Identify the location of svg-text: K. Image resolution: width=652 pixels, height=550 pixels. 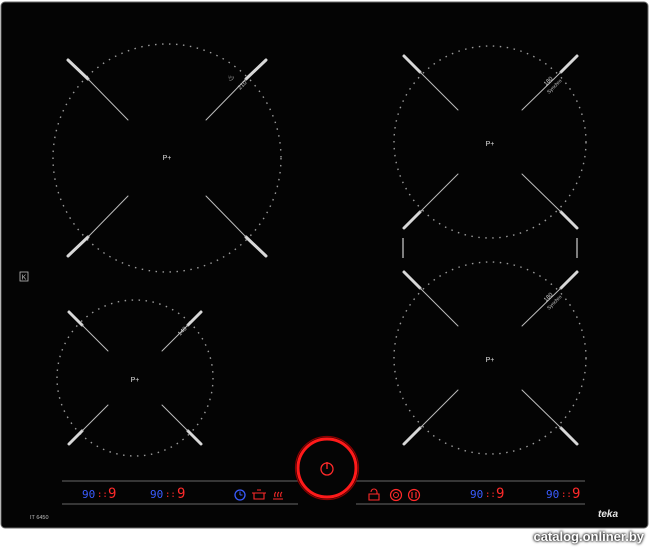
(24, 278).